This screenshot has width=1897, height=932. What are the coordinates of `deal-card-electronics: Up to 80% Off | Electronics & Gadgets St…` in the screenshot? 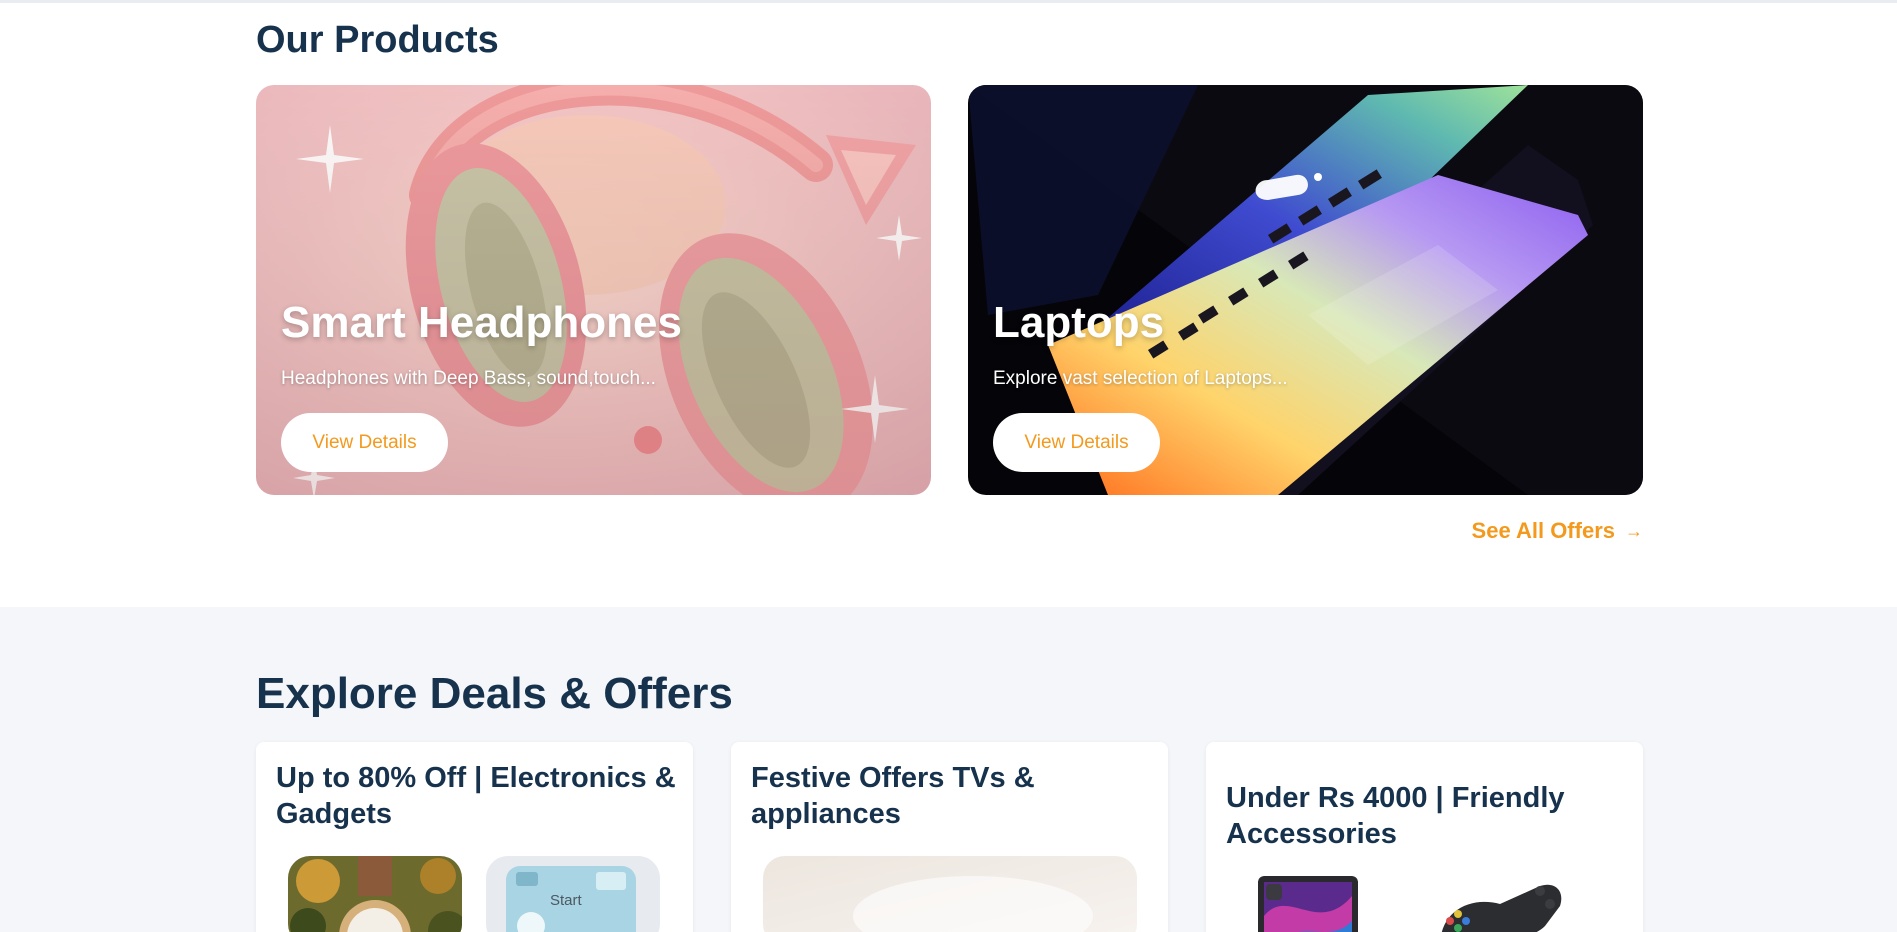 It's located at (474, 837).